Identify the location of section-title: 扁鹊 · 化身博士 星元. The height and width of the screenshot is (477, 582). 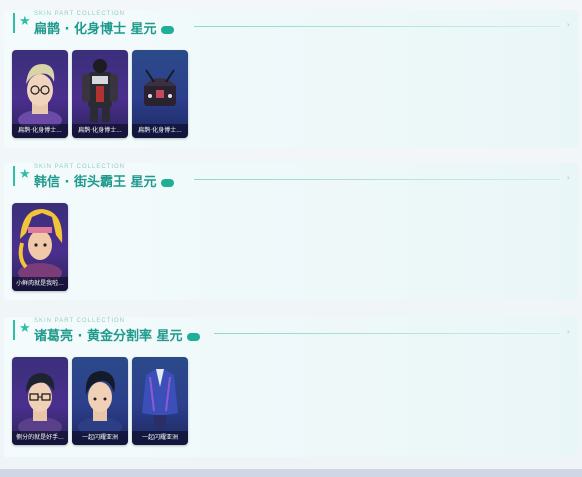
(104, 27).